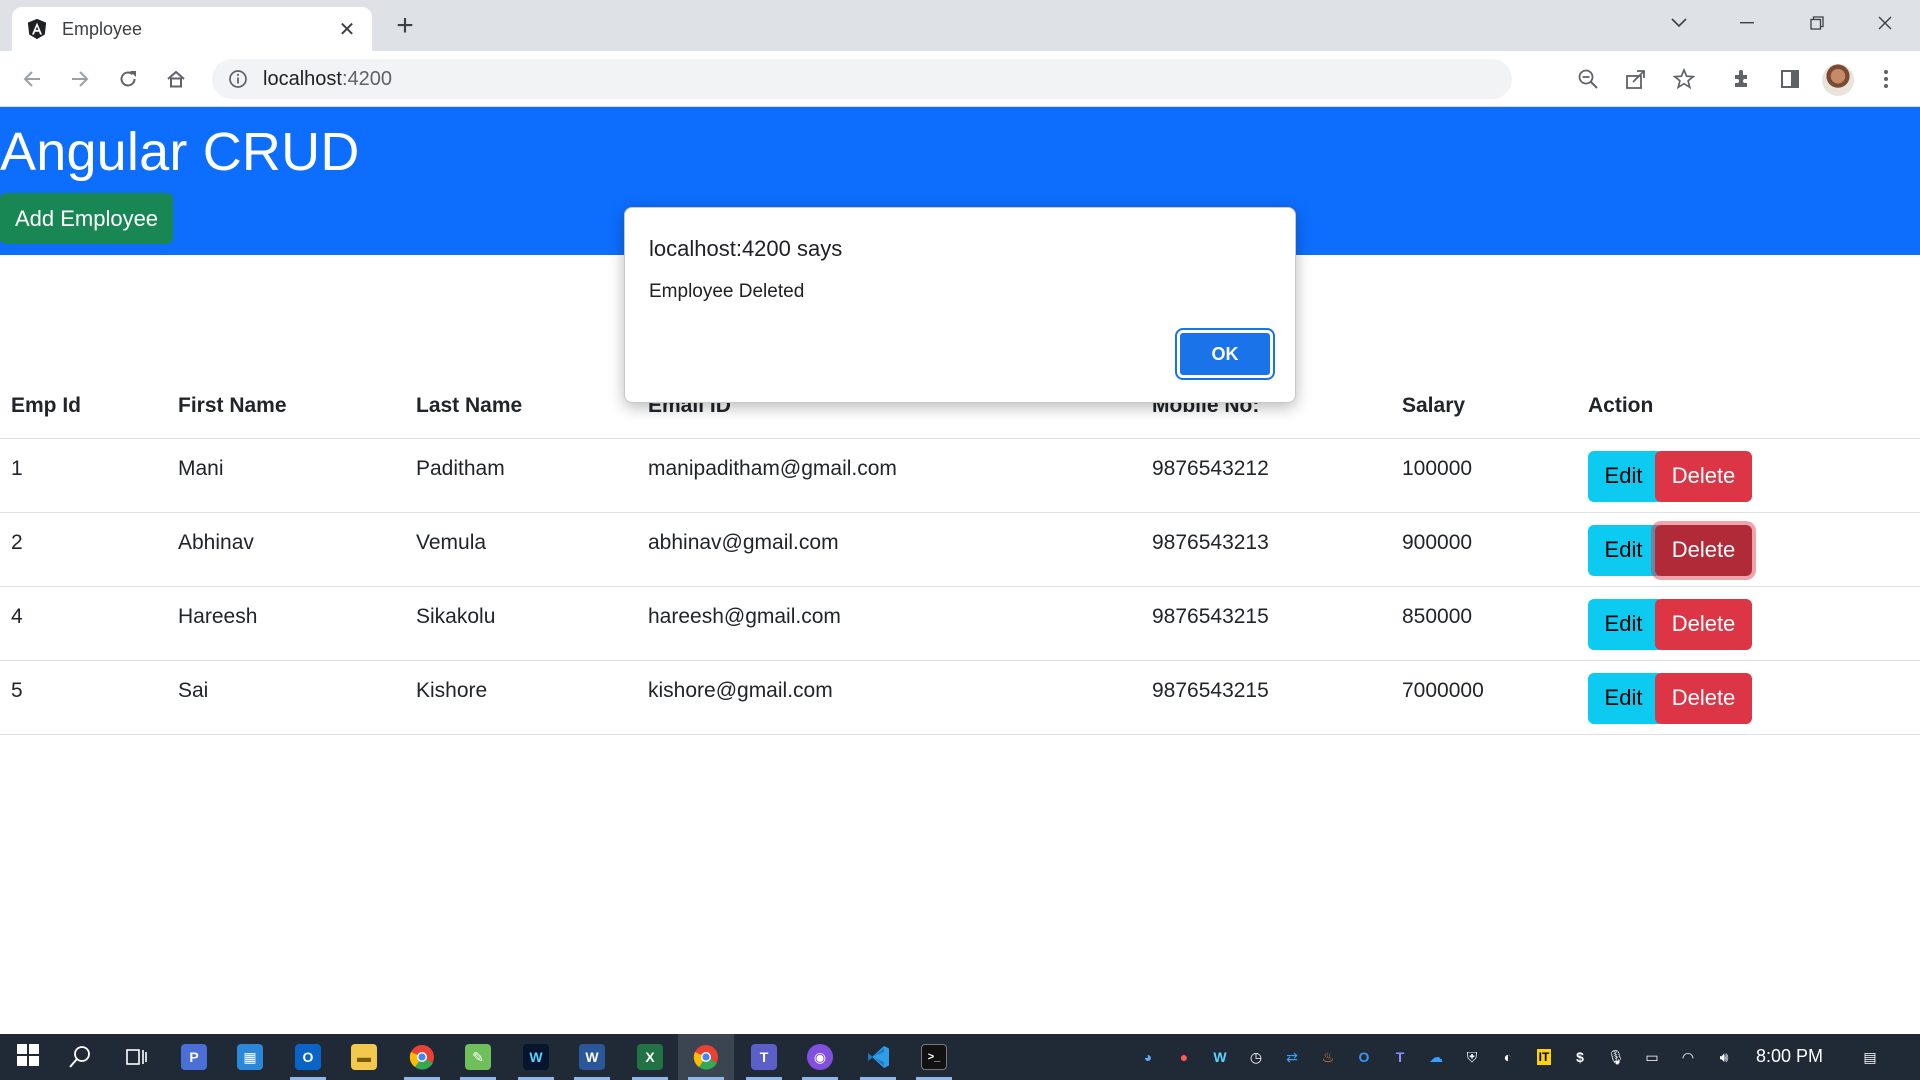 The image size is (1920, 1080). What do you see at coordinates (889, 697) in the screenshot?
I see `cell-email: kishore@gmail.com` at bounding box center [889, 697].